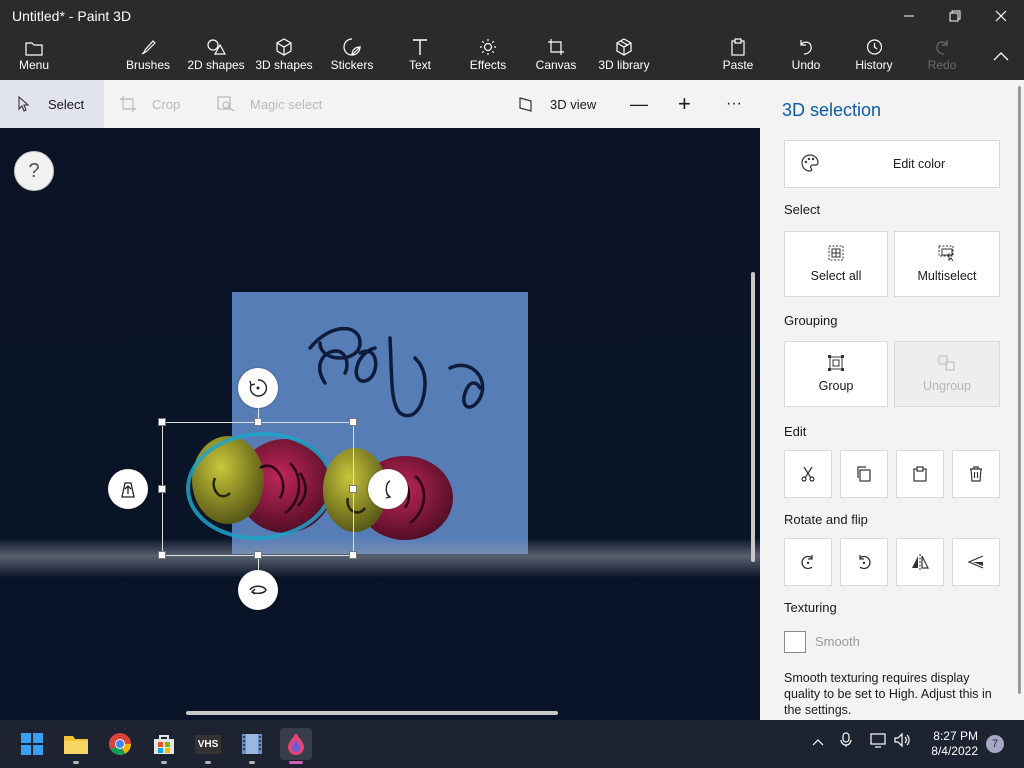 The image size is (1024, 768). Describe the element at coordinates (148, 45) in the screenshot. I see `brush-icon` at that location.